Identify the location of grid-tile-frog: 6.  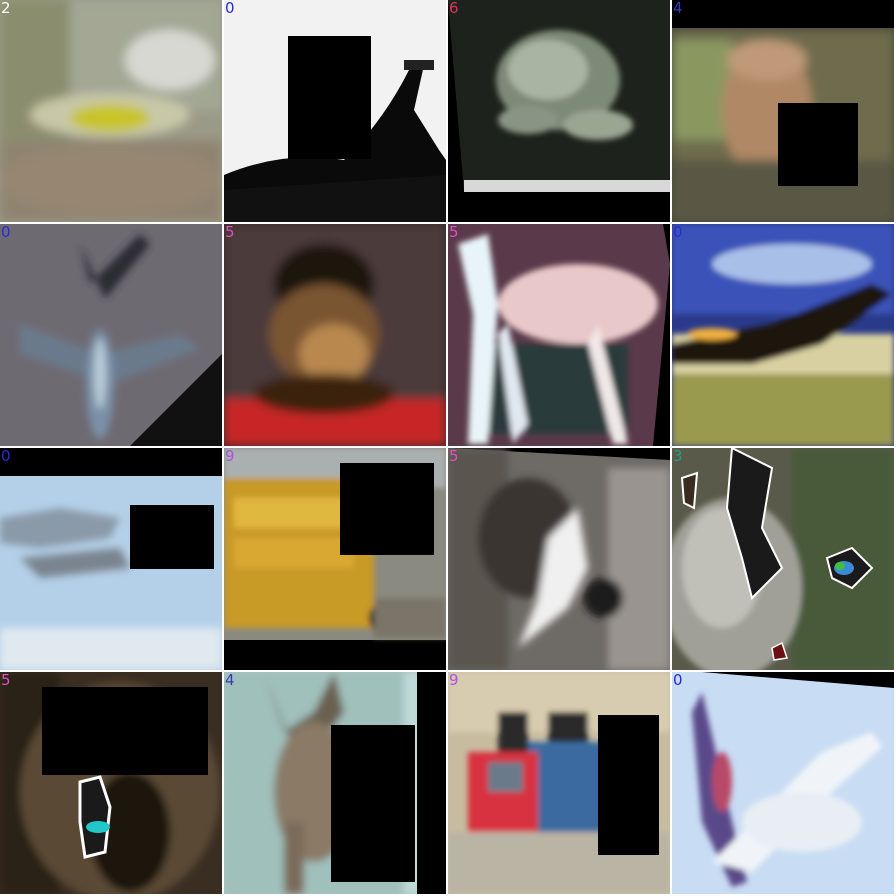
(559, 111).